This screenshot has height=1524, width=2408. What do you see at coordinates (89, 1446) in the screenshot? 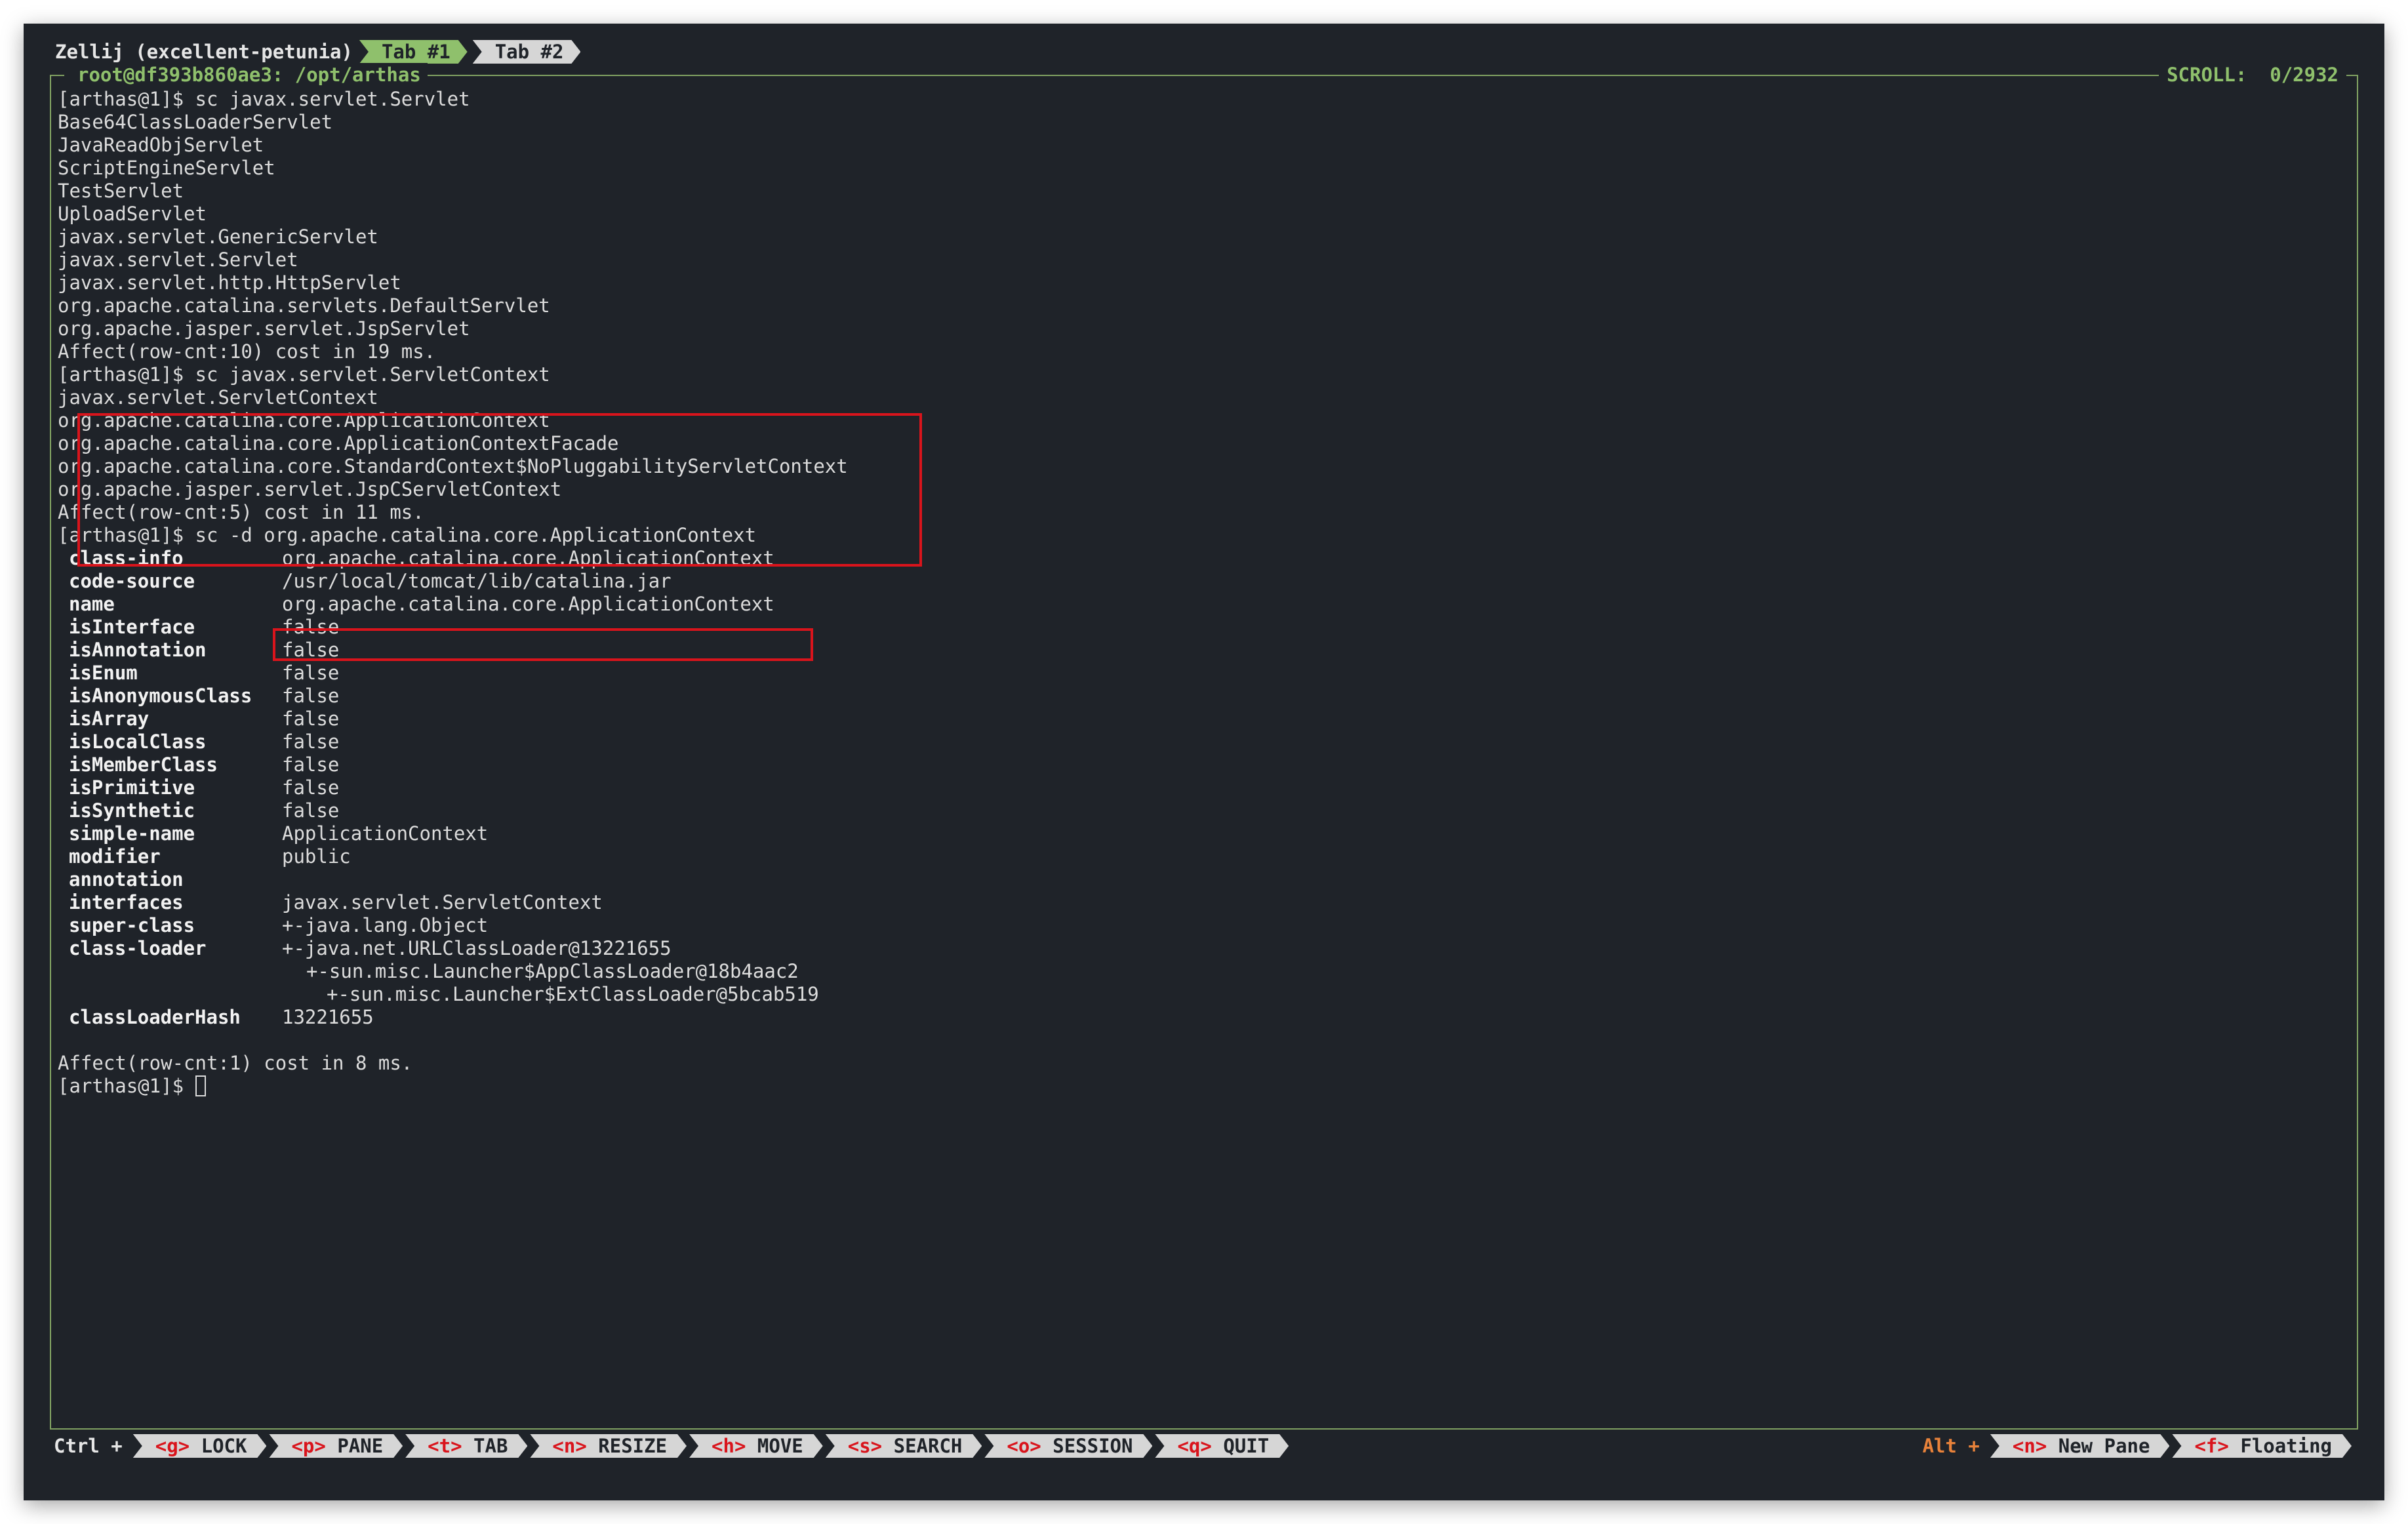
I see `ctrl-modifier-label: Ctrl +` at bounding box center [89, 1446].